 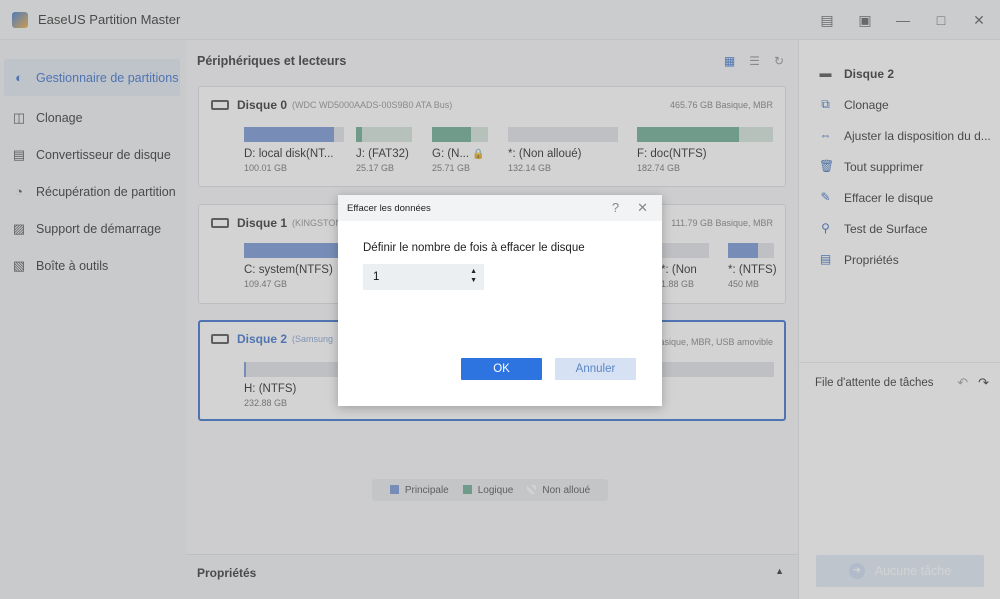 I want to click on help-icon: ?, so click(x=615, y=208).